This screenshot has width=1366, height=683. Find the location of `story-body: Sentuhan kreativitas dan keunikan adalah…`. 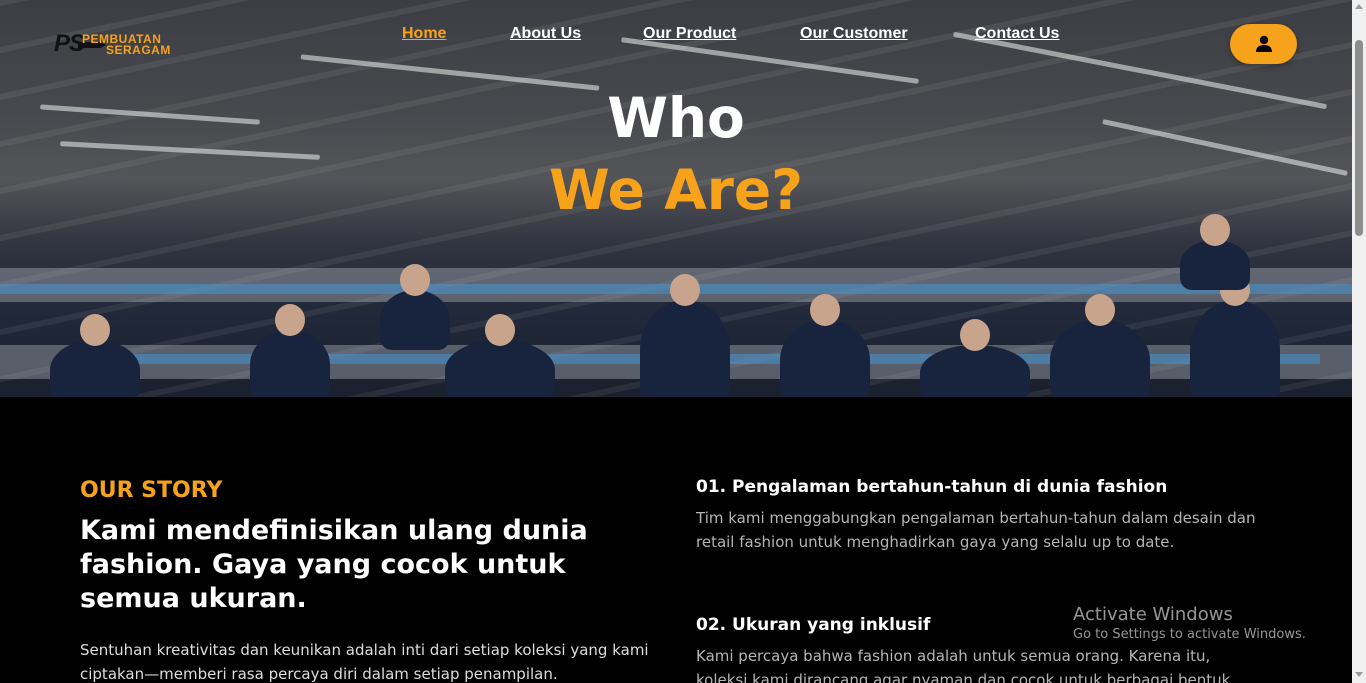

story-body: Sentuhan kreativitas dan keunikan adalah… is located at coordinates (364, 662).